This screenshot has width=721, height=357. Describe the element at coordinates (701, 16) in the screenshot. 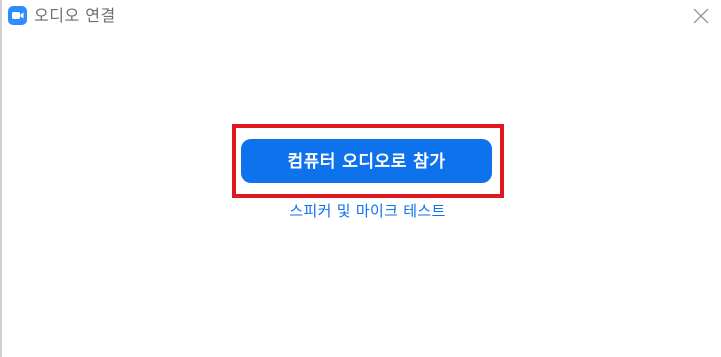

I see `close-icon` at that location.